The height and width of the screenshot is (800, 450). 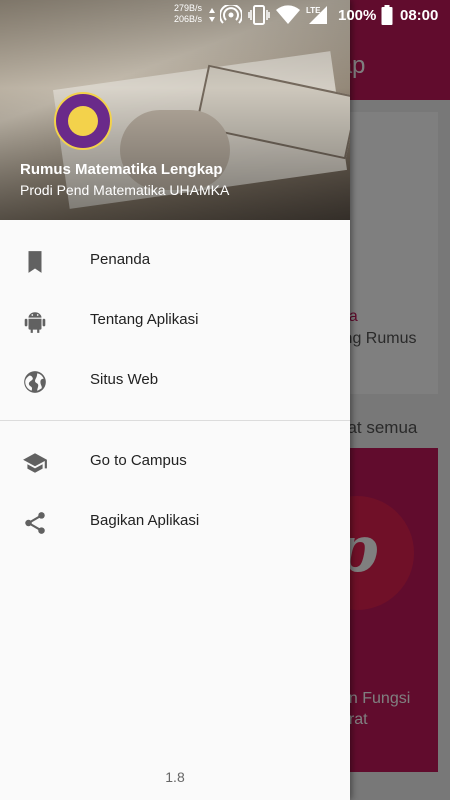 I want to click on menu-item-label: Situs Web, so click(x=124, y=379).